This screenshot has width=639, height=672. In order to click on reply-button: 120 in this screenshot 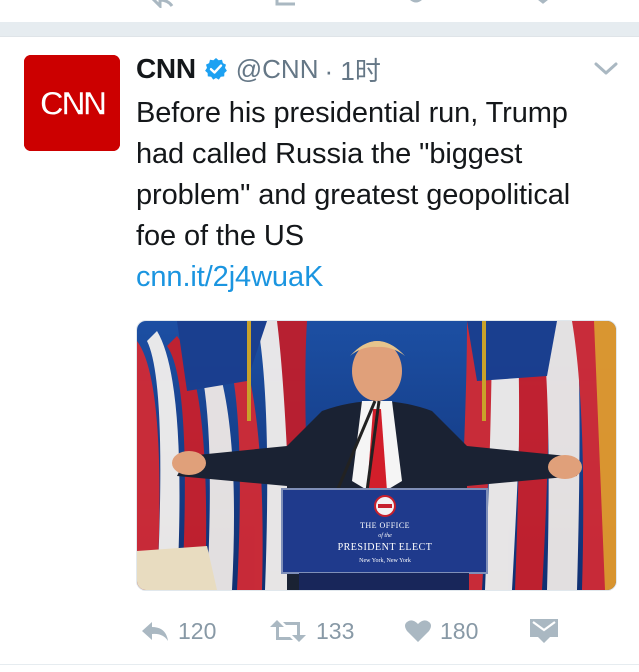, I will do `click(178, 631)`.